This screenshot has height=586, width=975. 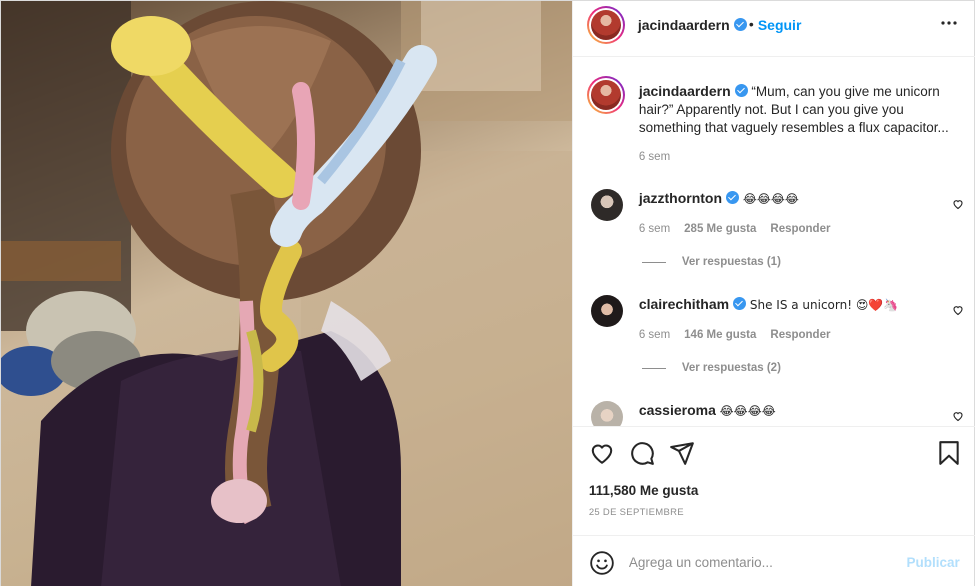 What do you see at coordinates (693, 91) in the screenshot?
I see `caption-username: jacindaardern` at bounding box center [693, 91].